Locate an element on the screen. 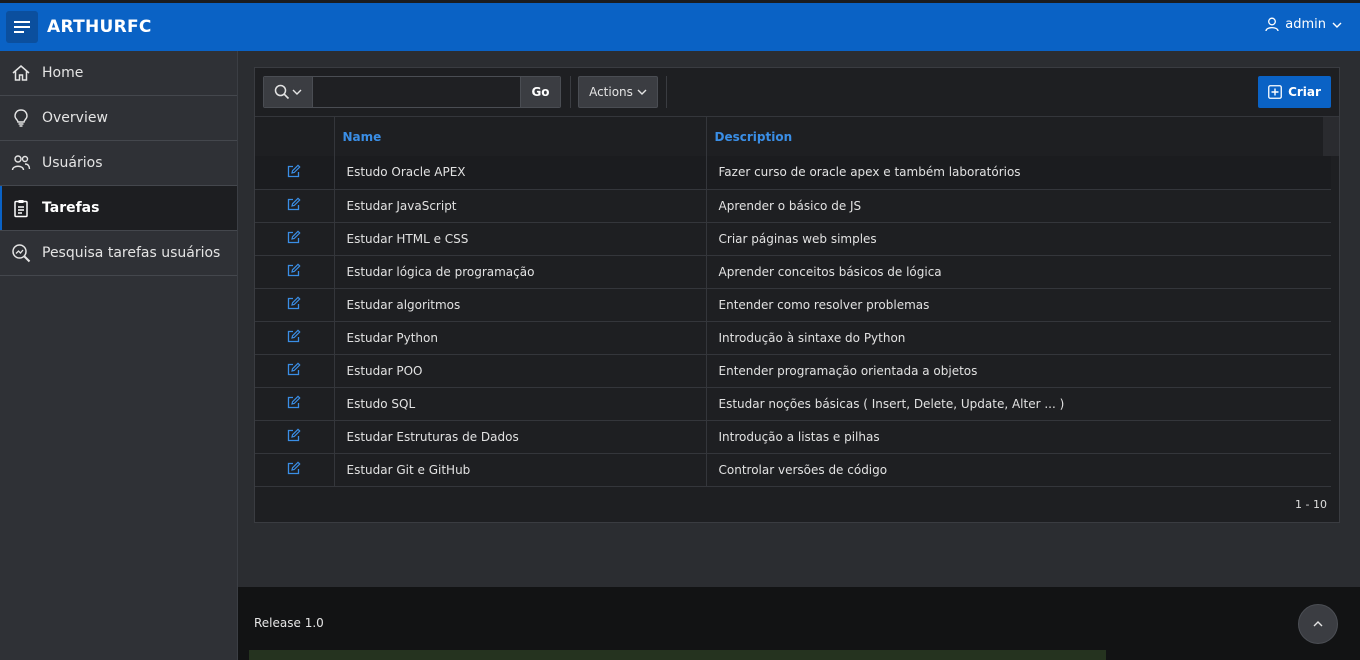  cell-name: Estudo Oracle APEX is located at coordinates (520, 172).